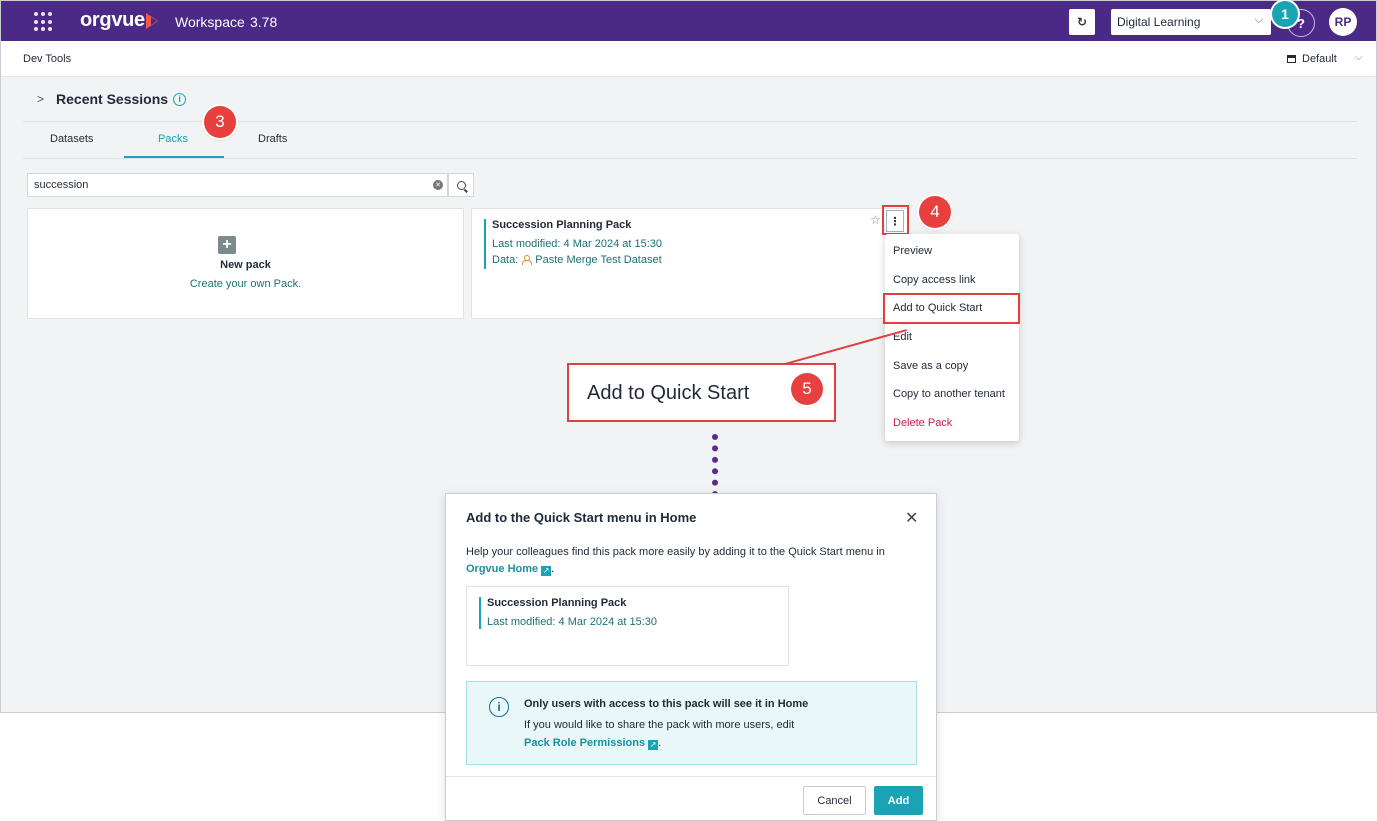 This screenshot has width=1377, height=821. Describe the element at coordinates (237, 185) in the screenshot. I see `search-input: succession` at that location.